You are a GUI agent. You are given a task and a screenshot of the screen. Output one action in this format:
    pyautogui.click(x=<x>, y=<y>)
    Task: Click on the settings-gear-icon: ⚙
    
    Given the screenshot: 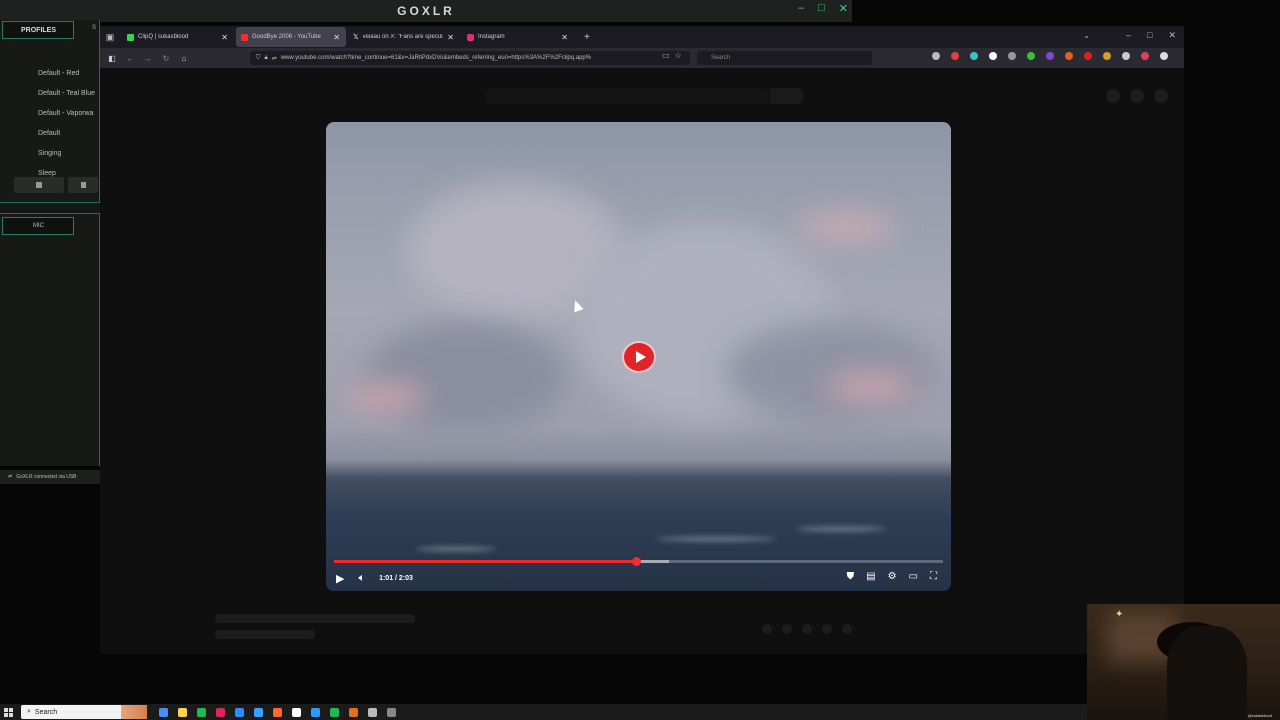 What is the action you would take?
    pyautogui.click(x=892, y=576)
    